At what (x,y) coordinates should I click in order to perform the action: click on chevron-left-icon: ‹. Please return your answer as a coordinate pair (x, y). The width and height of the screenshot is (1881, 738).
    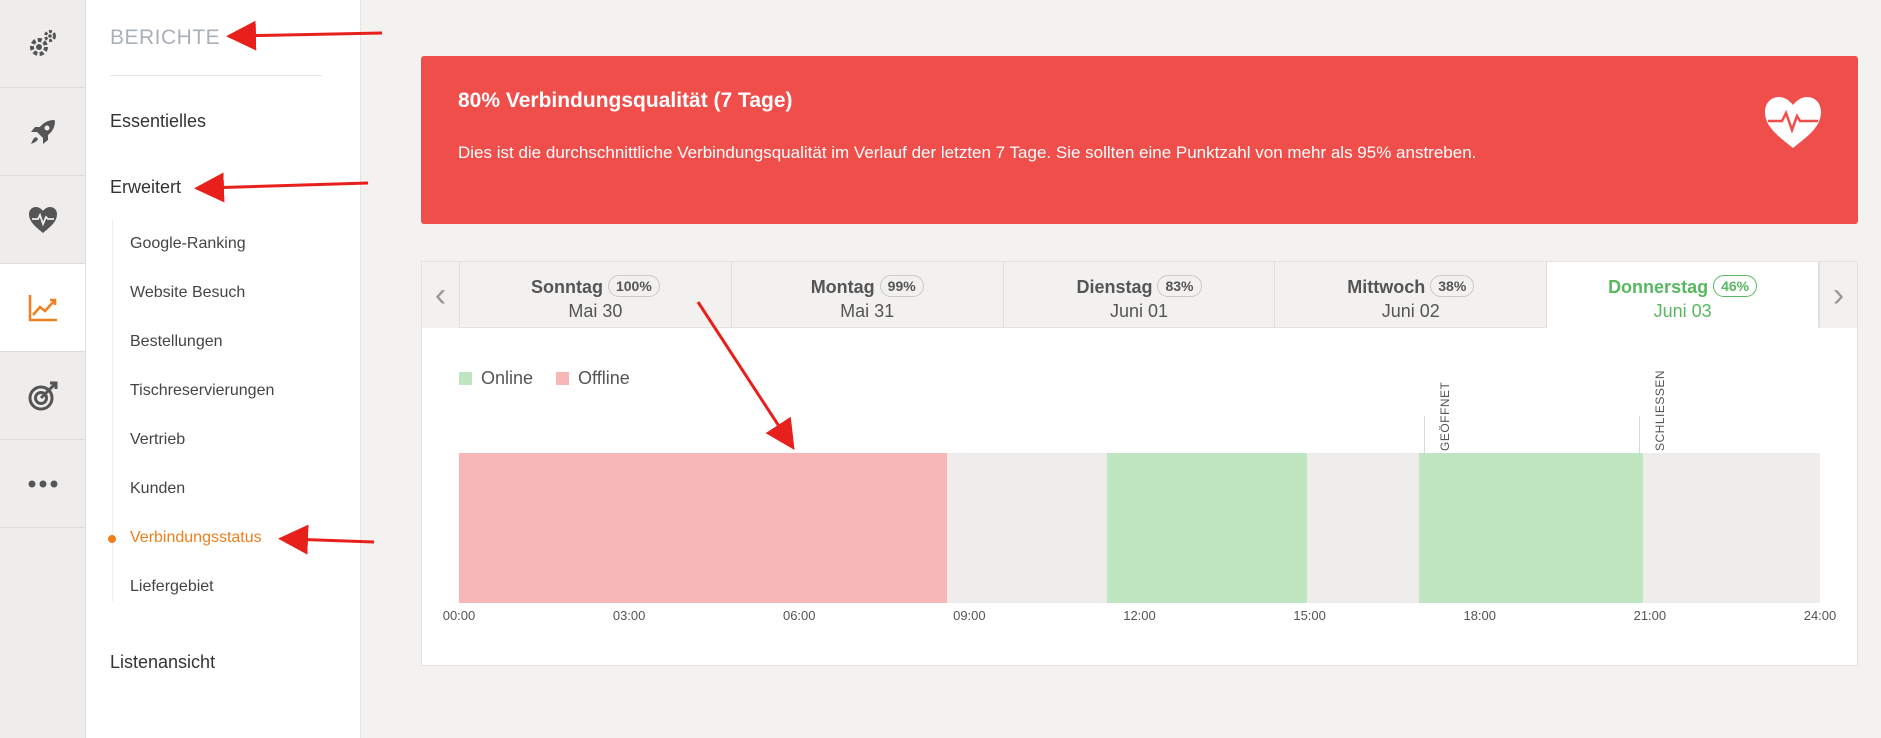
    Looking at the image, I should click on (440, 294).